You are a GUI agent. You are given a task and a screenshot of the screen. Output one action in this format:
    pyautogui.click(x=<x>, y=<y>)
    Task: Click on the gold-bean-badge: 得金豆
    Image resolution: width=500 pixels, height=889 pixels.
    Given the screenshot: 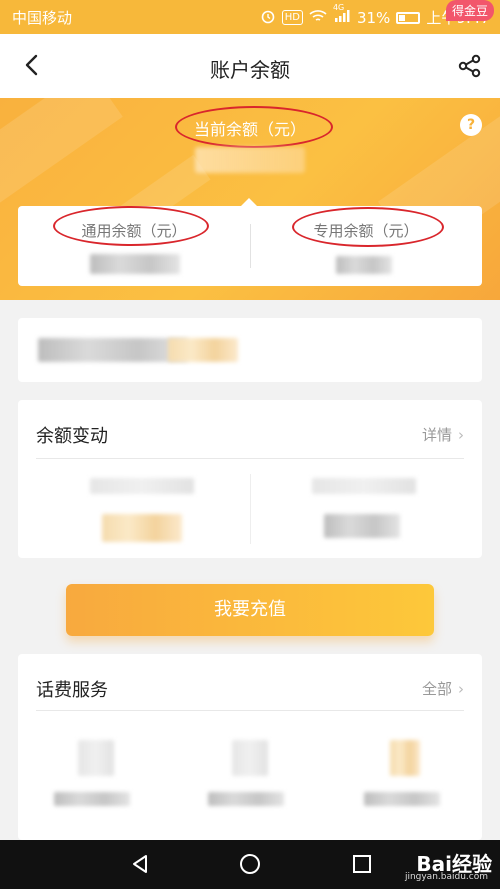 What is the action you would take?
    pyautogui.click(x=469, y=10)
    